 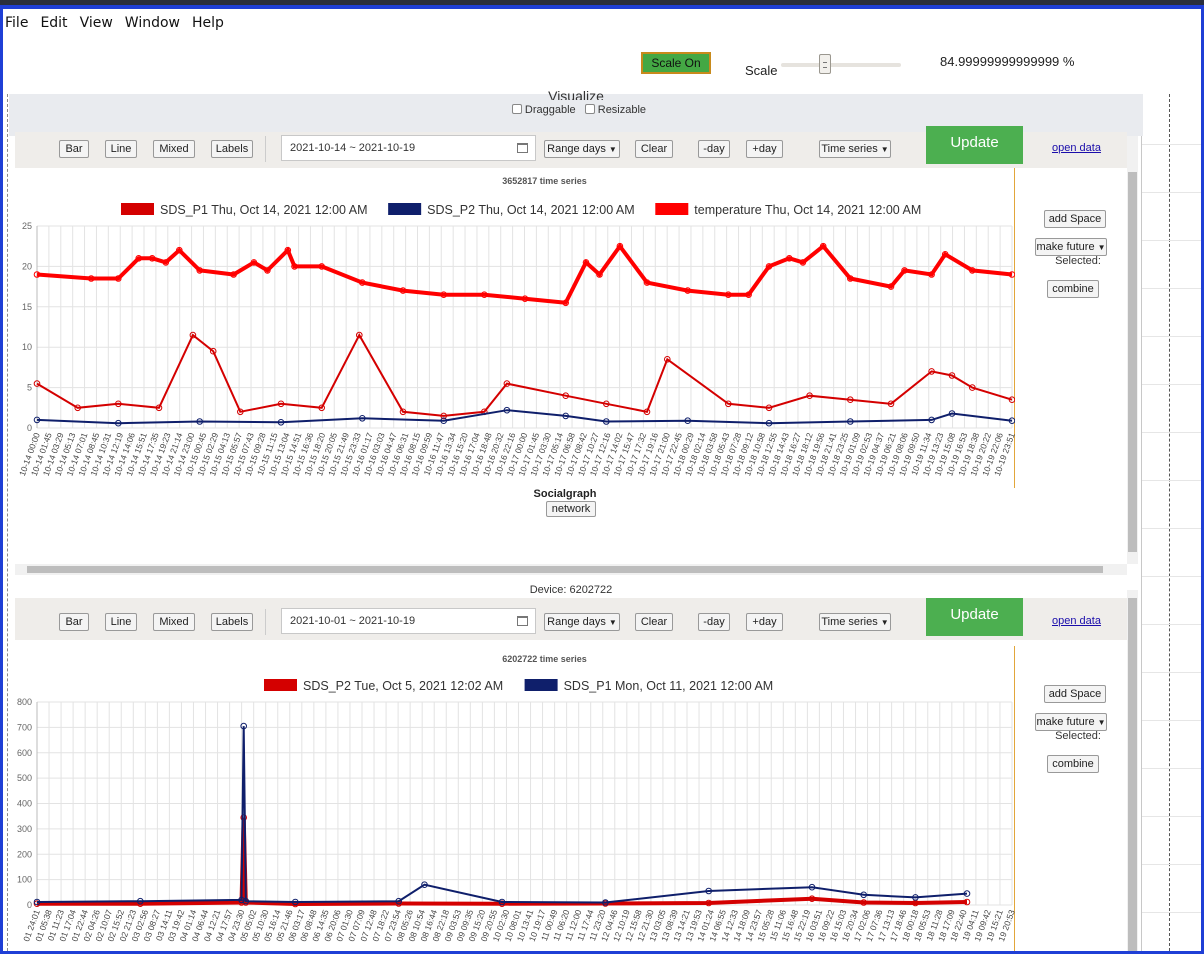 I want to click on scale-slider-track, so click(x=841, y=65).